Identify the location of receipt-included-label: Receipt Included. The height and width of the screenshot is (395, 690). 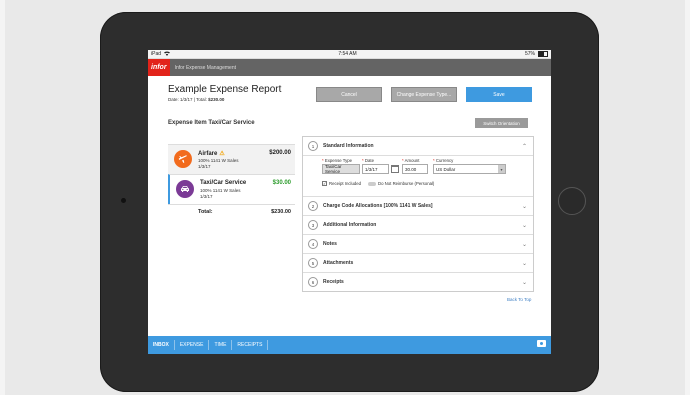
(345, 183).